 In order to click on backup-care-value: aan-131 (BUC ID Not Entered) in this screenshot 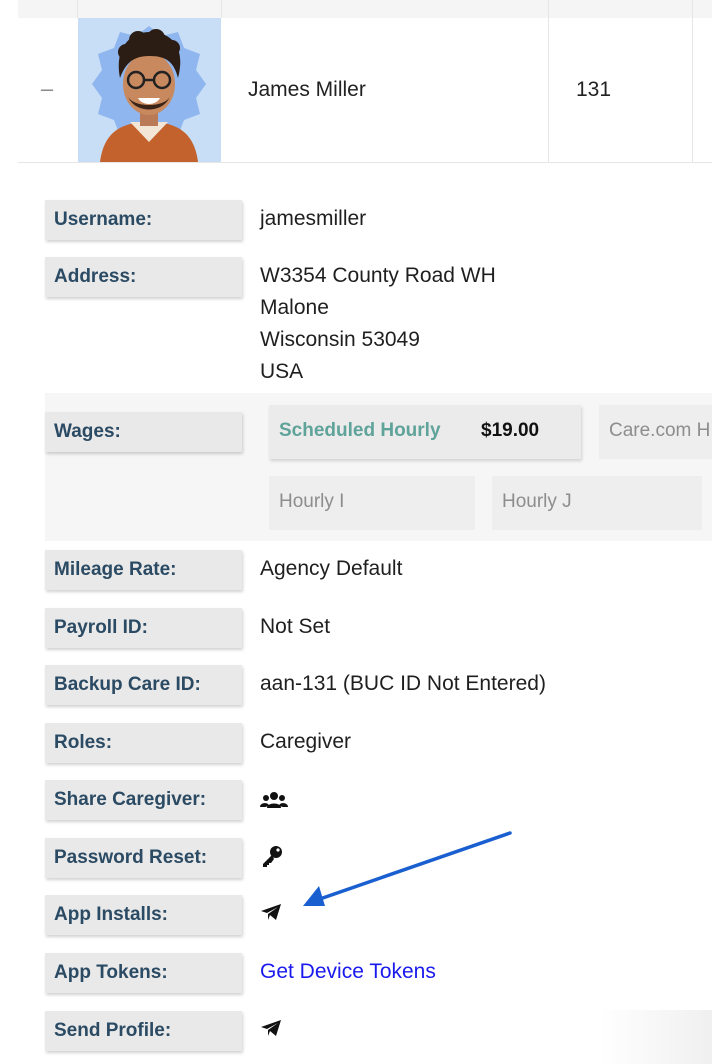, I will do `click(403, 683)`.